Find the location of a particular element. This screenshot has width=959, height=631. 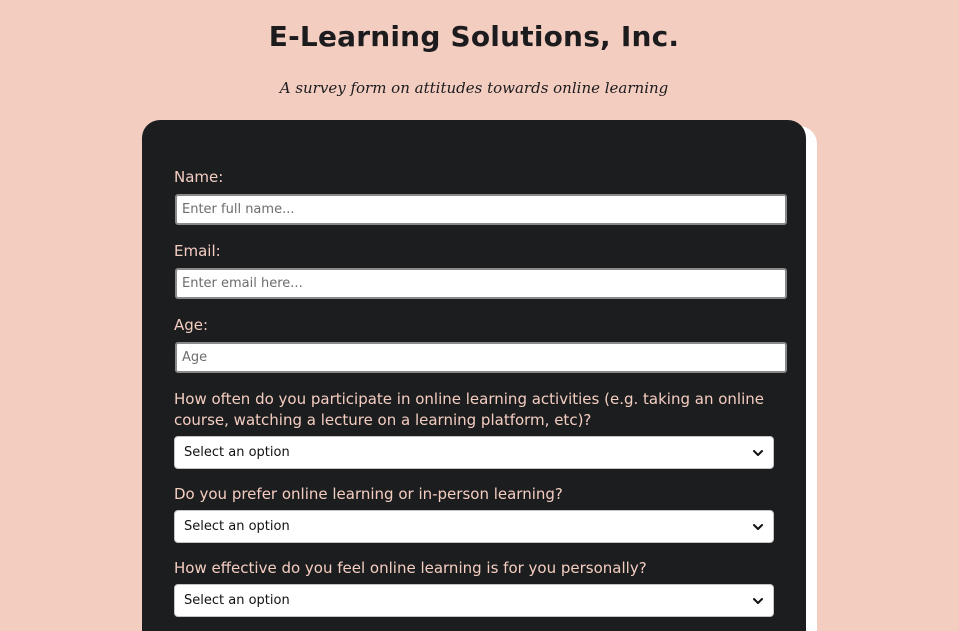

participation-frequency-selected: Select an option is located at coordinates (237, 452).